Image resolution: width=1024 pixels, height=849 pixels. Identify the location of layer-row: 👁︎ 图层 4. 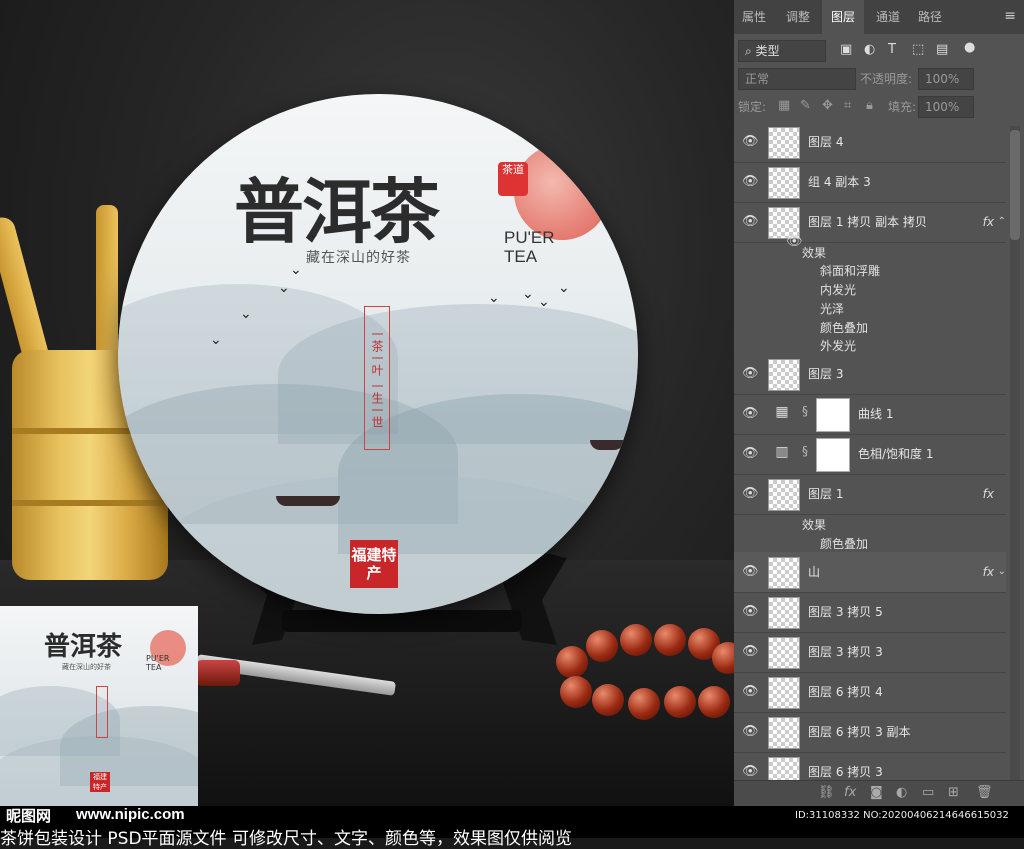
(870, 142).